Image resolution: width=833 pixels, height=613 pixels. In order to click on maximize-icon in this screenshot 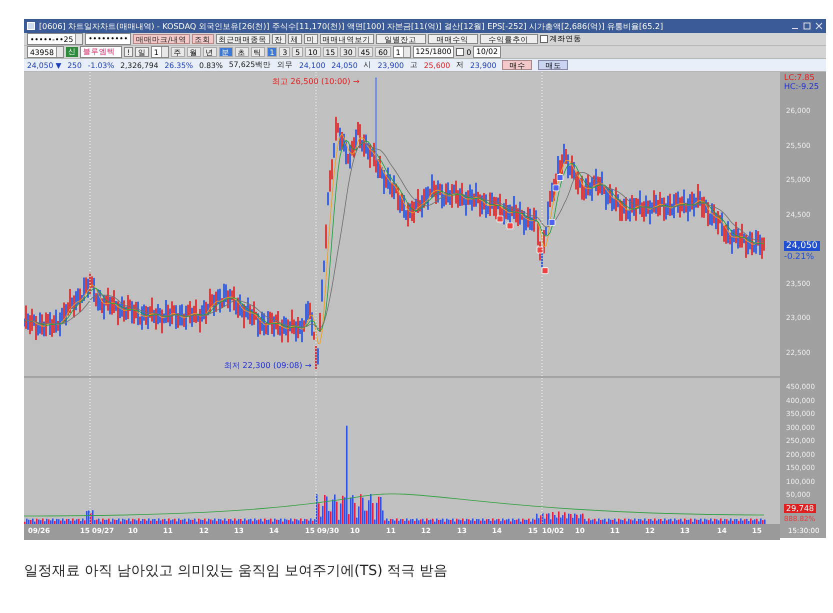, I will do `click(807, 26)`.